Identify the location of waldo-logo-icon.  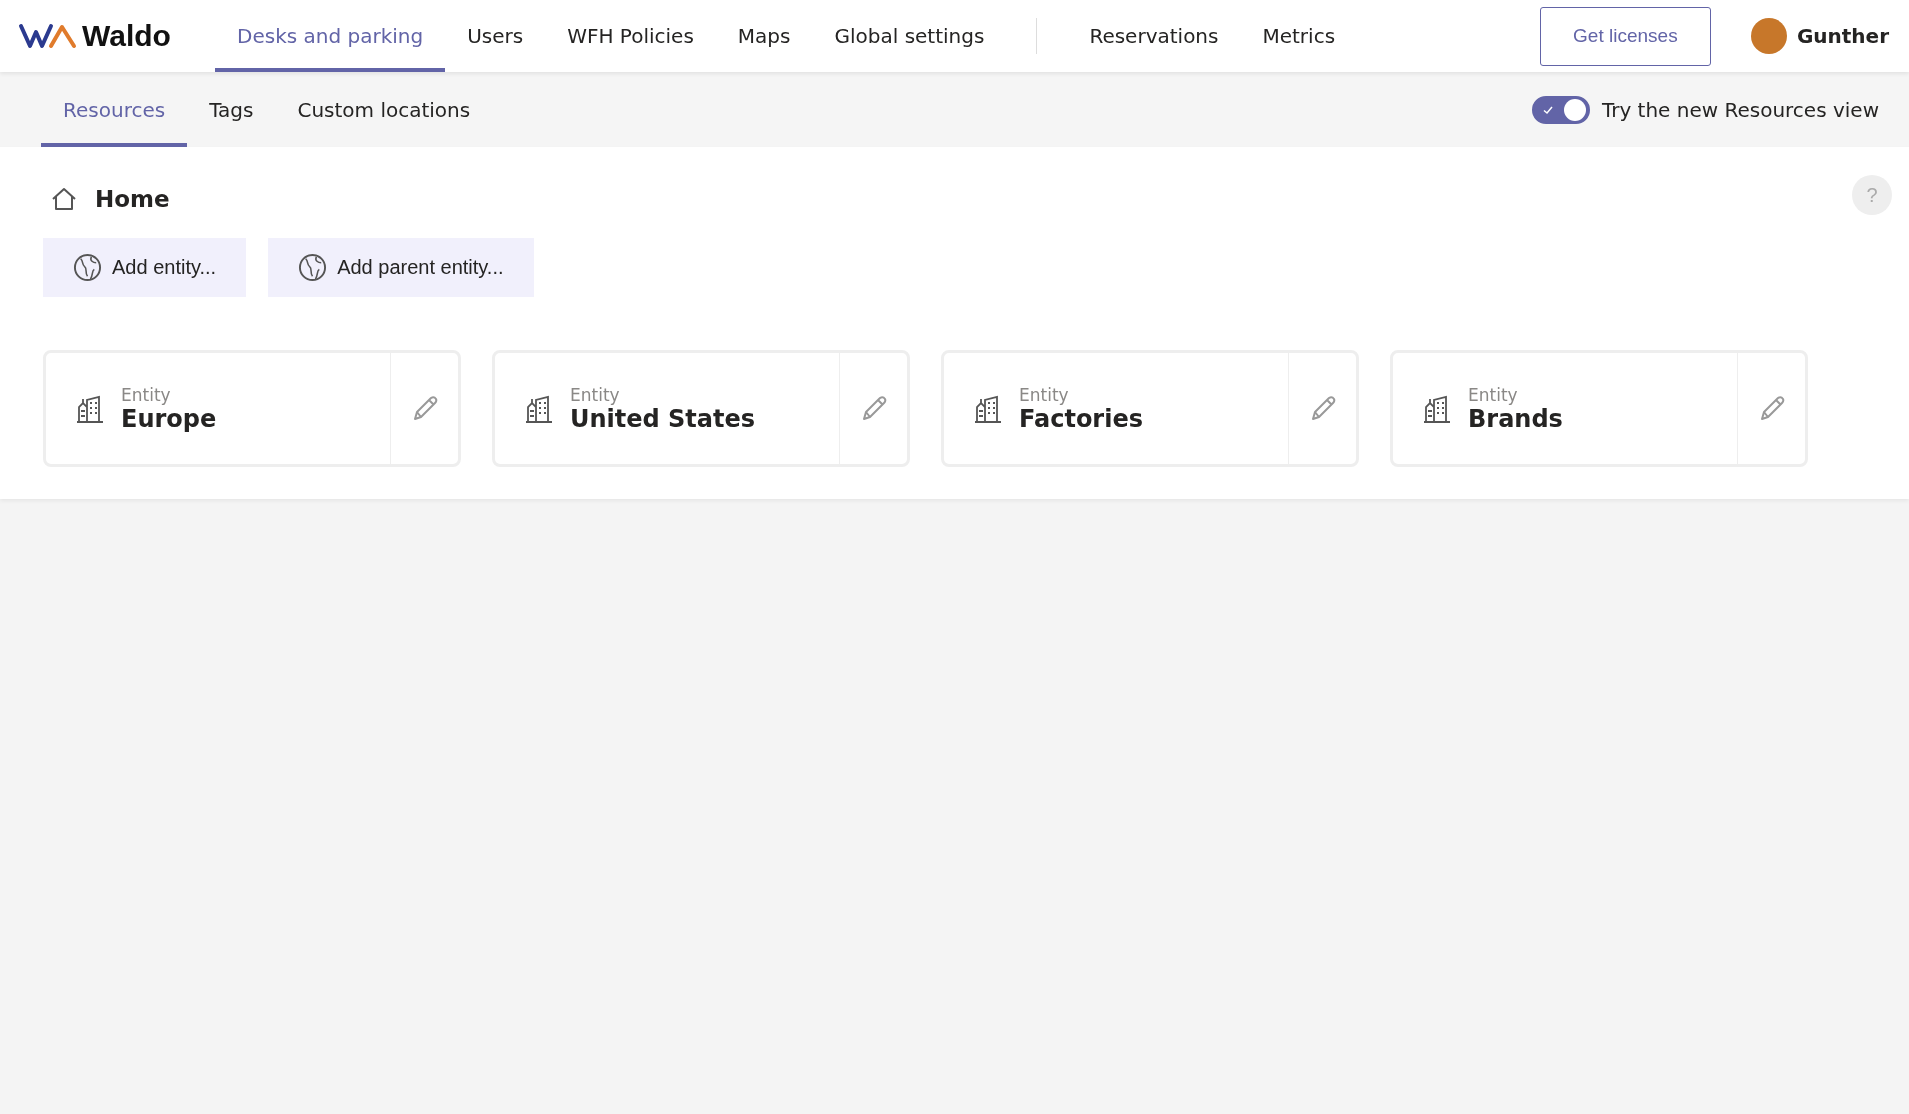
(48, 36).